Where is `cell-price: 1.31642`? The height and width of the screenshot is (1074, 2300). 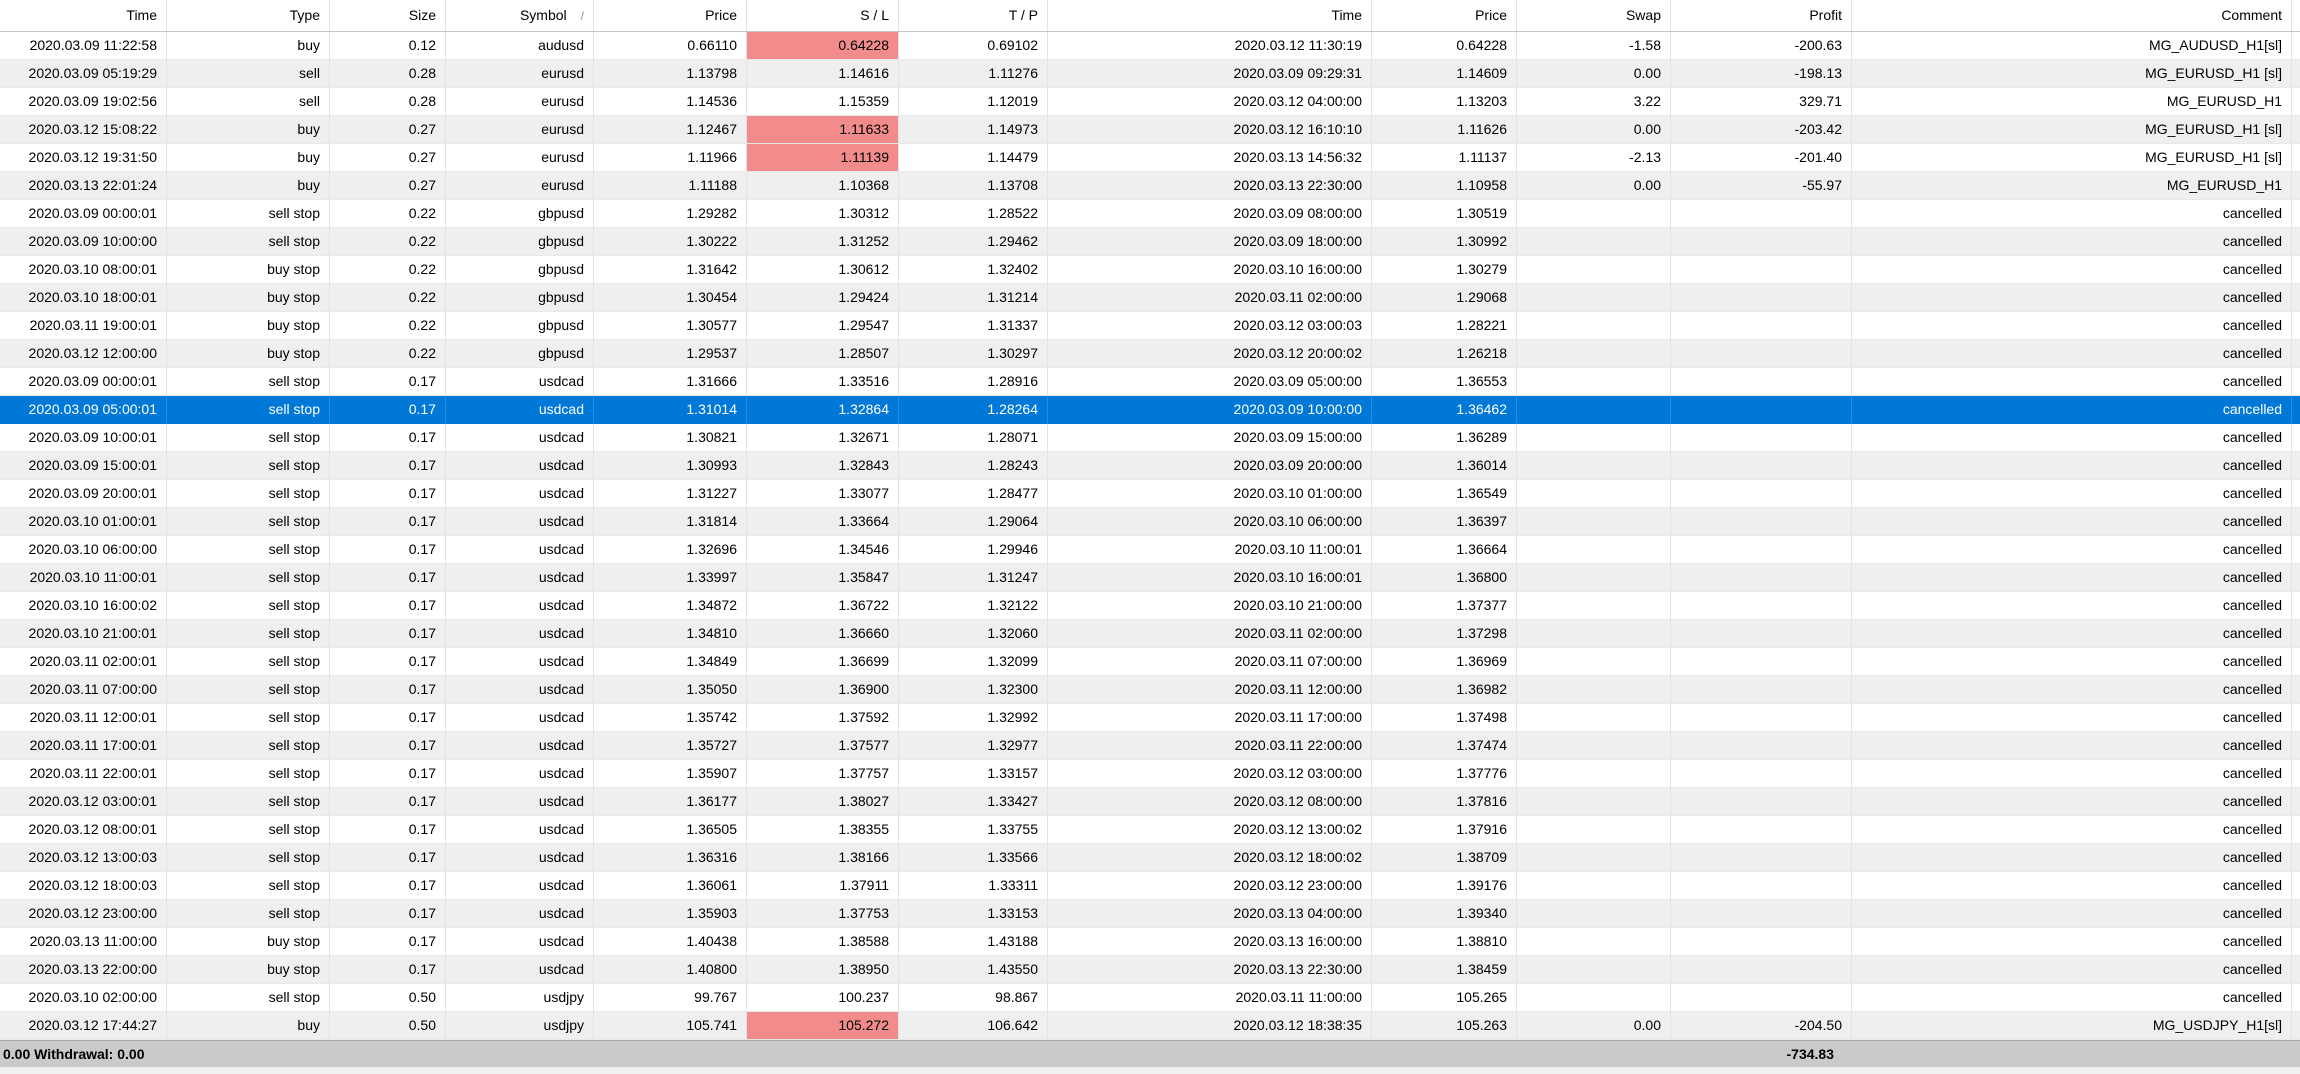
cell-price: 1.31642 is located at coordinates (670, 270).